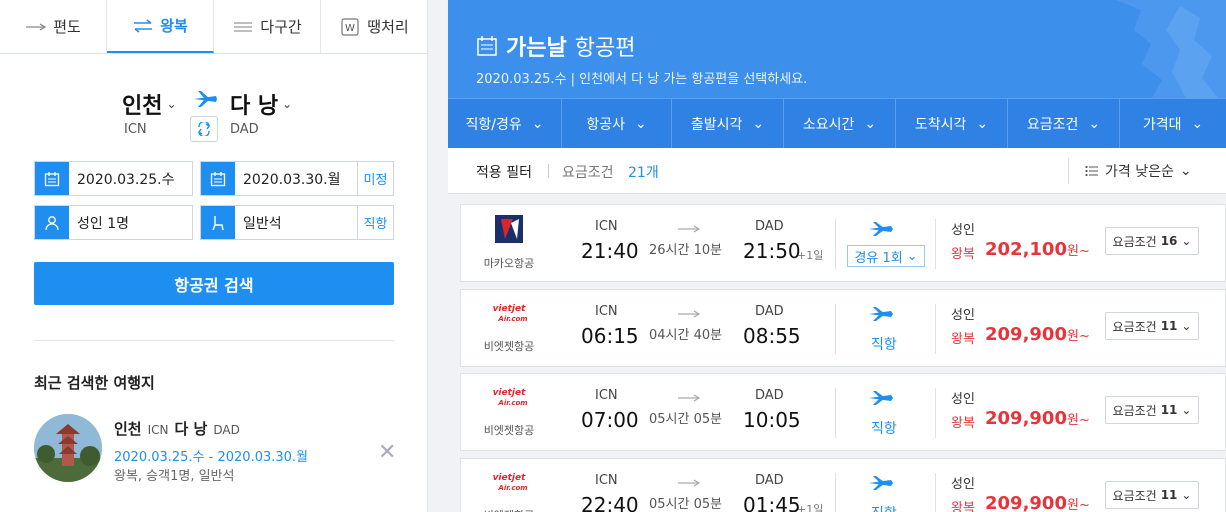 The image size is (1226, 512). What do you see at coordinates (149, 104) in the screenshot?
I see `origin-city: 인천 ⌄` at bounding box center [149, 104].